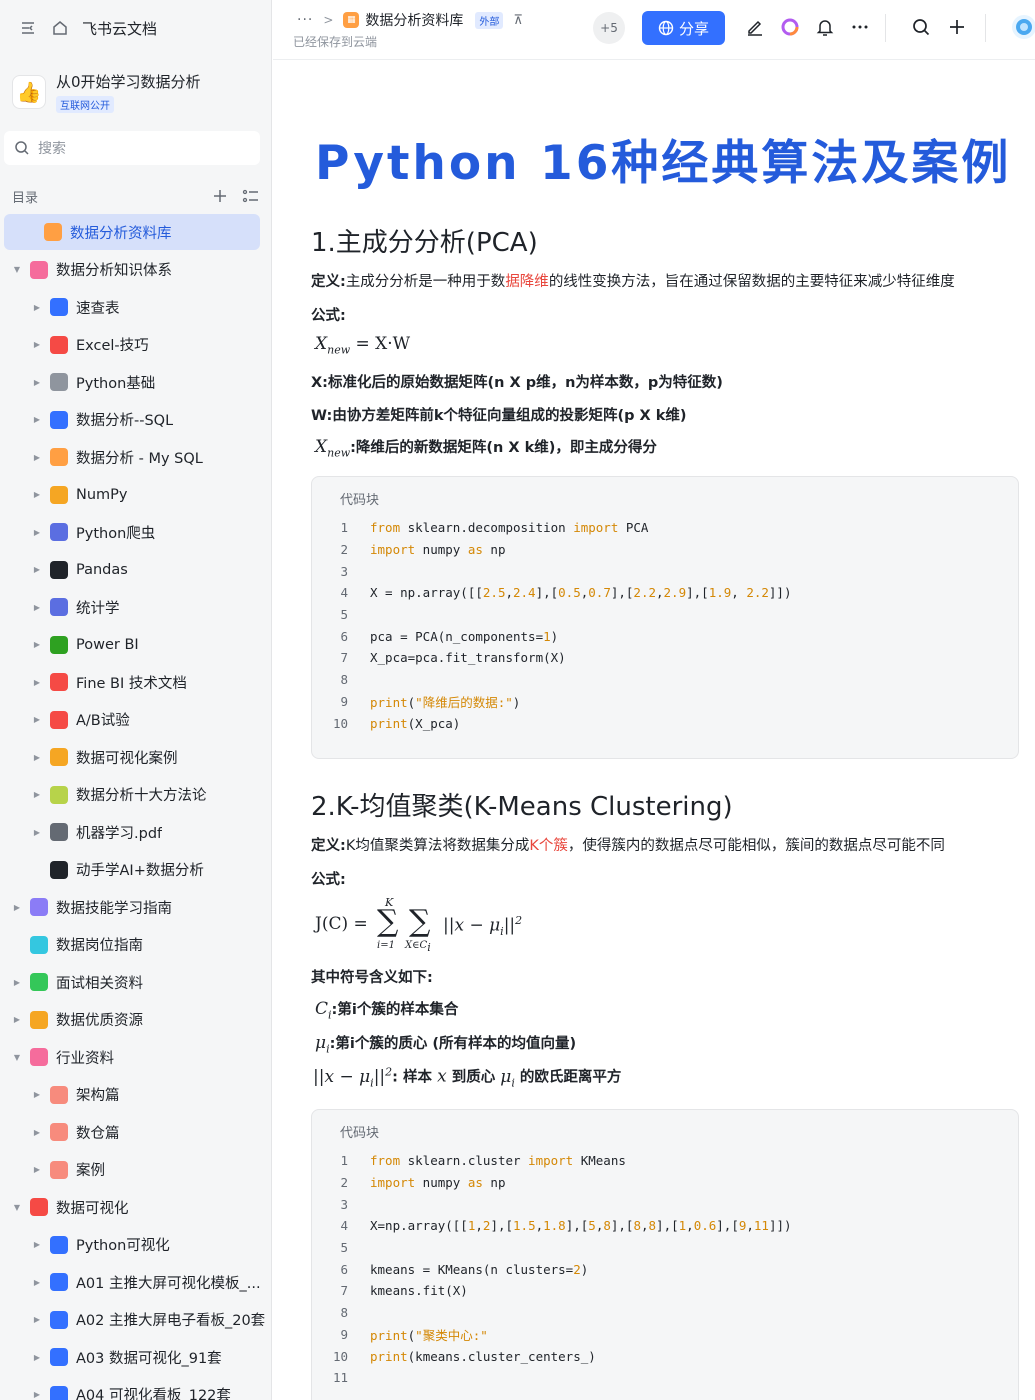 Image resolution: width=1035 pixels, height=1400 pixels. What do you see at coordinates (518, 20) in the screenshot?
I see `pin-icon: ⊼` at bounding box center [518, 20].